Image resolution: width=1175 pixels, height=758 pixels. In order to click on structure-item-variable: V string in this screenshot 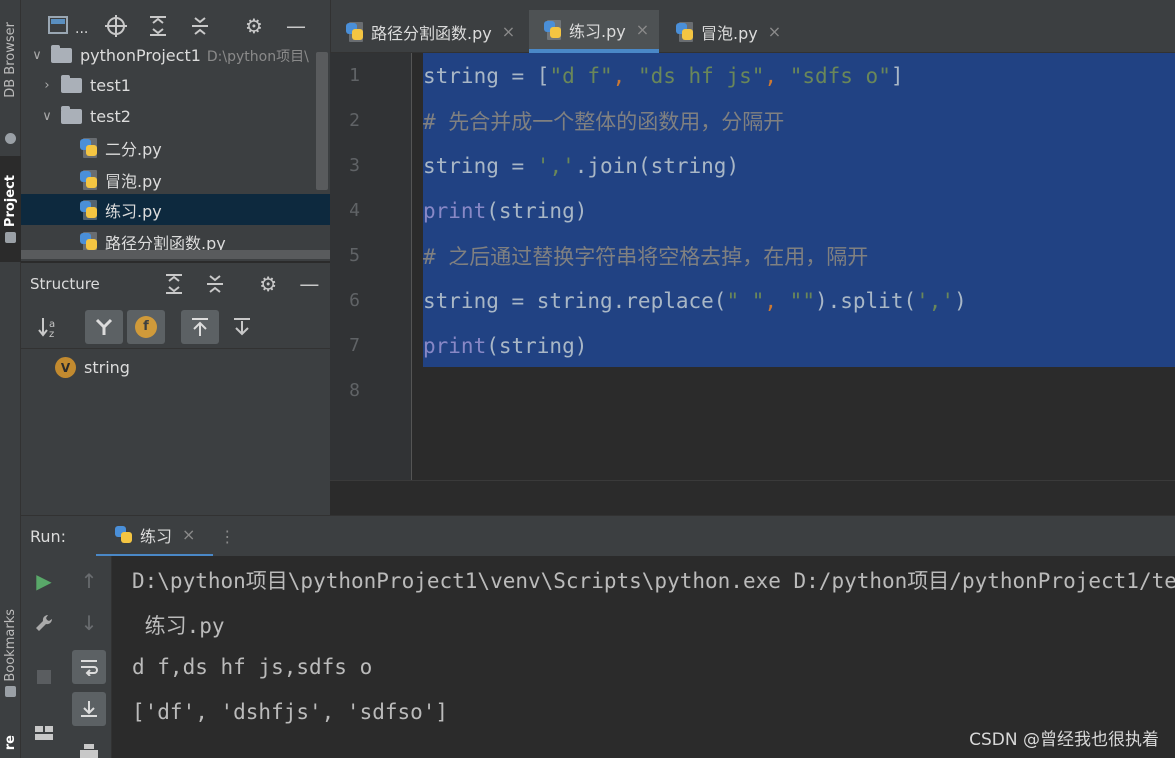, I will do `click(92, 367)`.